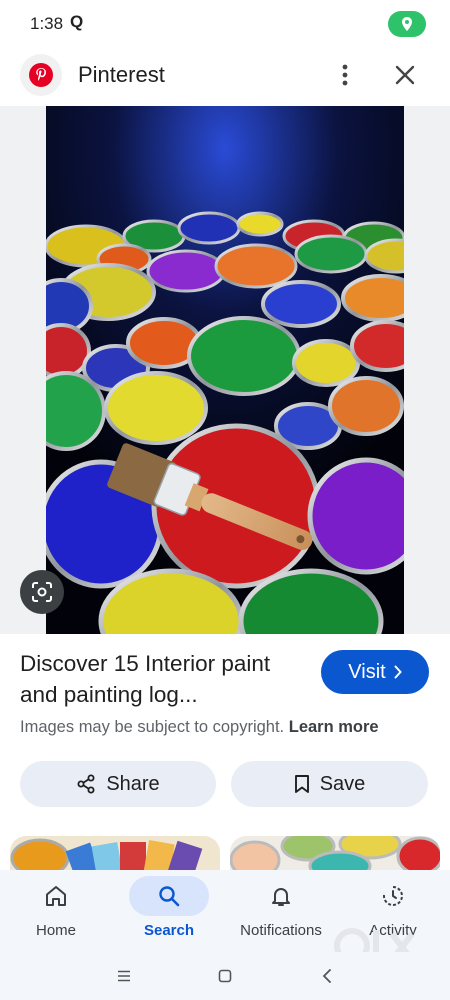 The image size is (450, 1000). I want to click on save-button: Save, so click(329, 784).